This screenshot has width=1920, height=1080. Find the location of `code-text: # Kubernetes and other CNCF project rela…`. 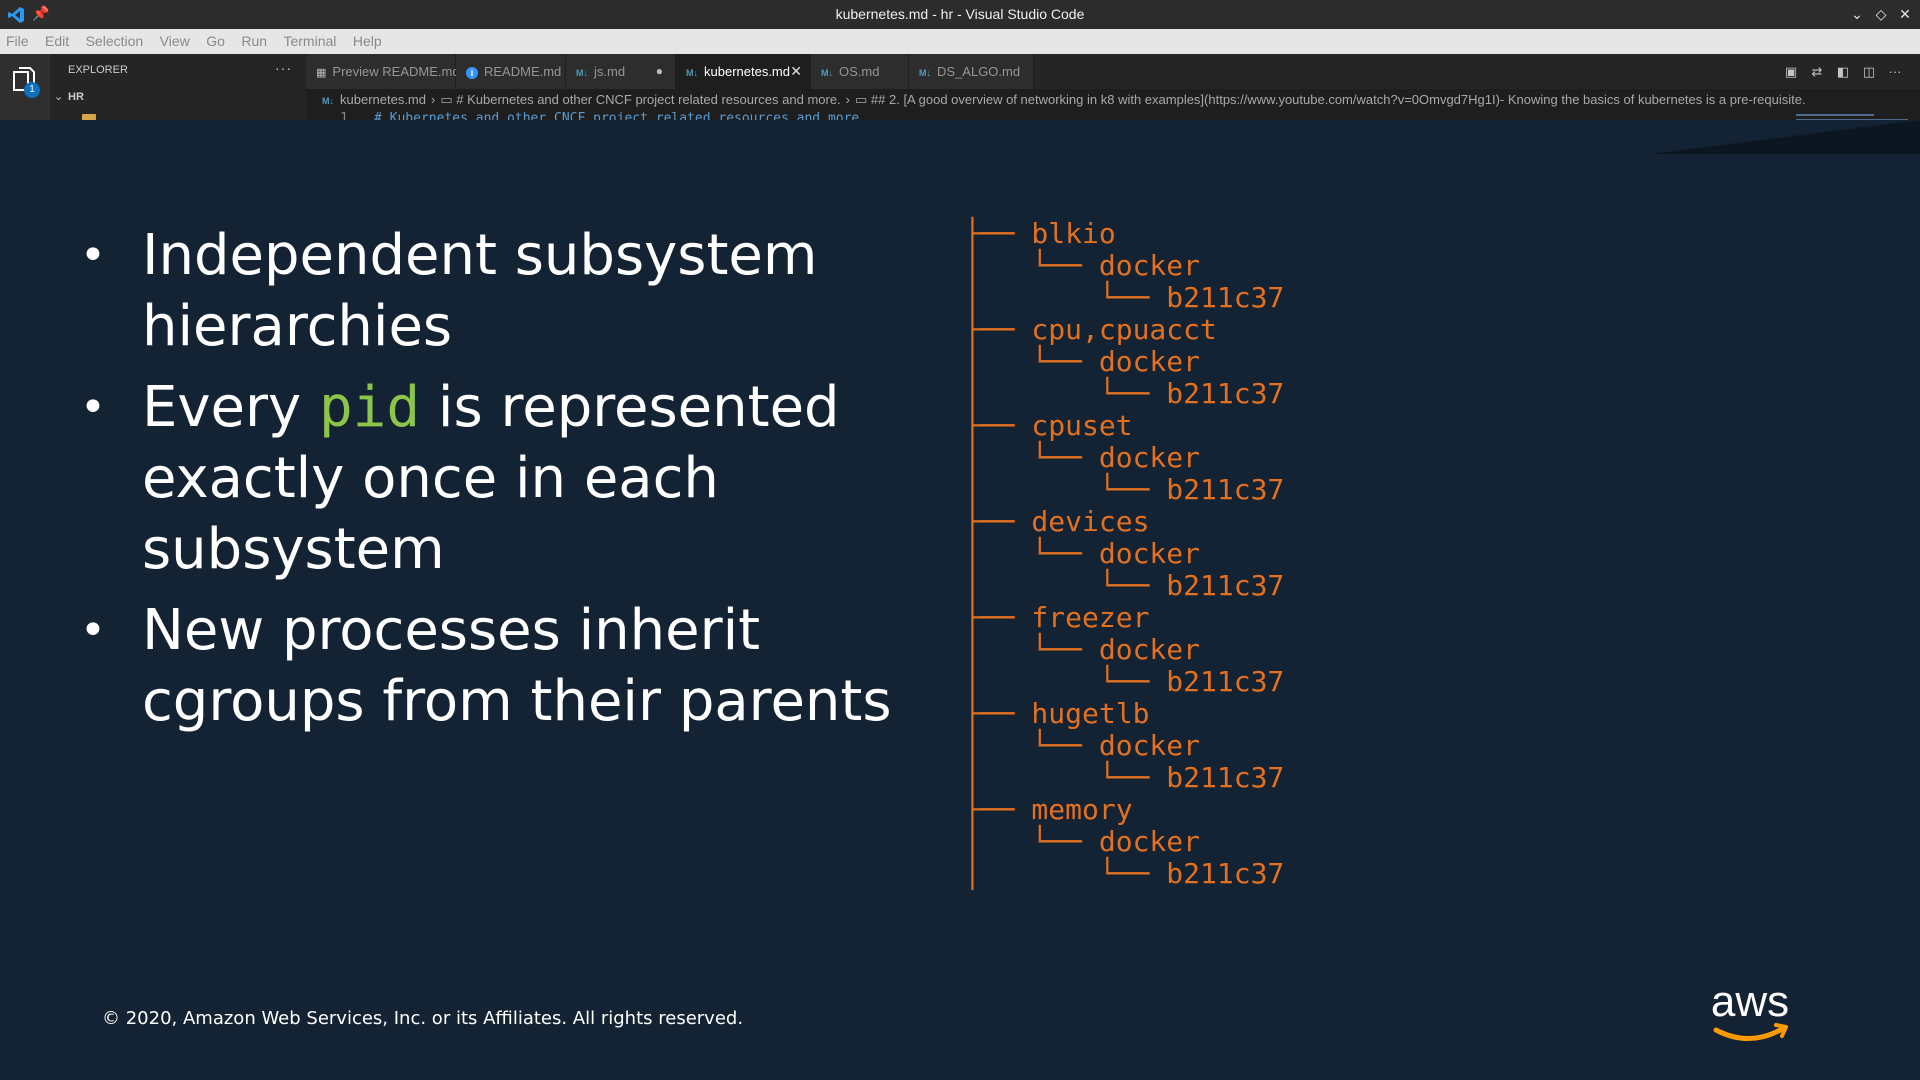

code-text: # Kubernetes and other CNCF project rela… is located at coordinates (621, 115).